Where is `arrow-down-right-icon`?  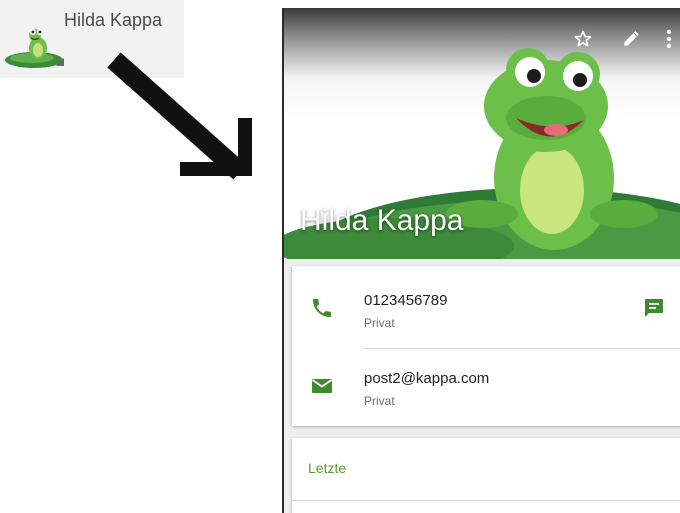 arrow-down-right-icon is located at coordinates (179, 116).